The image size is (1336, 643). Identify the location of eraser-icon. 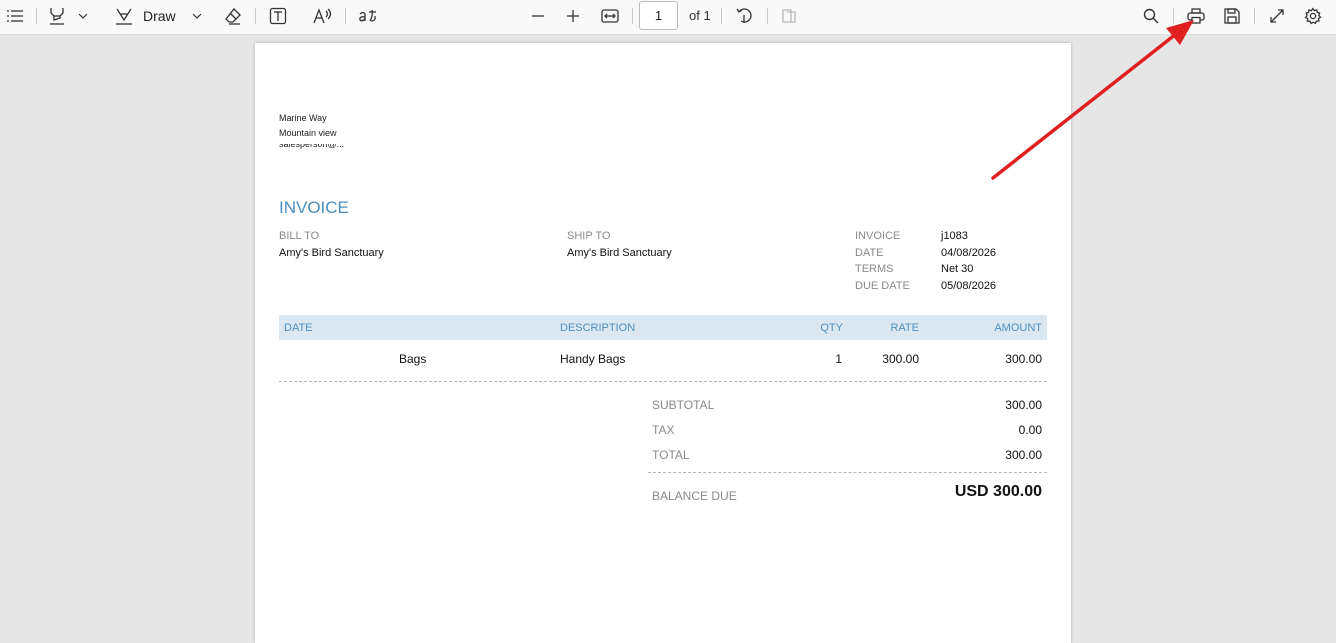
(233, 16).